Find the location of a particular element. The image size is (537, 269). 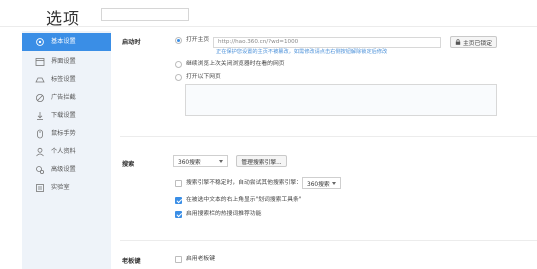

homepage-locked-button: 主页已锁定 is located at coordinates (473, 42).